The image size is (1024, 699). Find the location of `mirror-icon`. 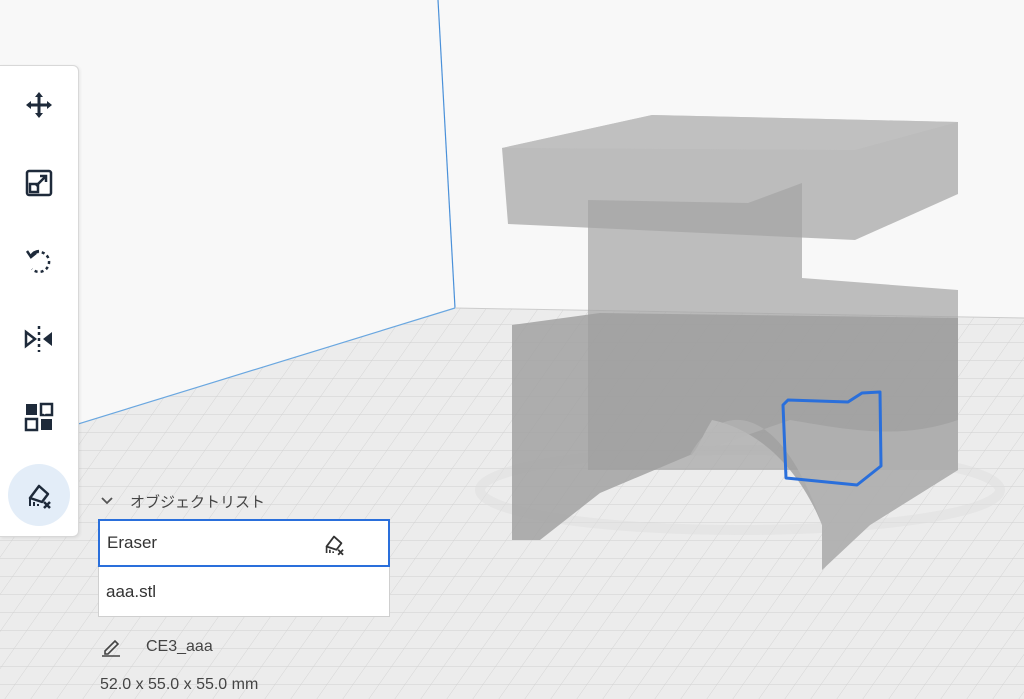

mirror-icon is located at coordinates (38, 339).